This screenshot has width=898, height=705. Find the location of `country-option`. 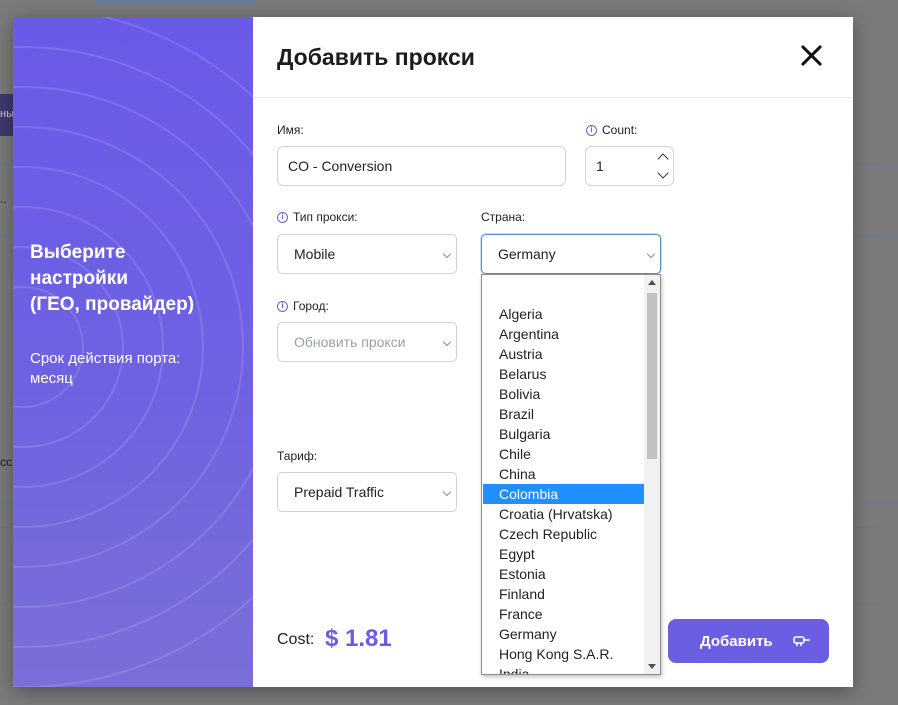

country-option is located at coordinates (563, 294).